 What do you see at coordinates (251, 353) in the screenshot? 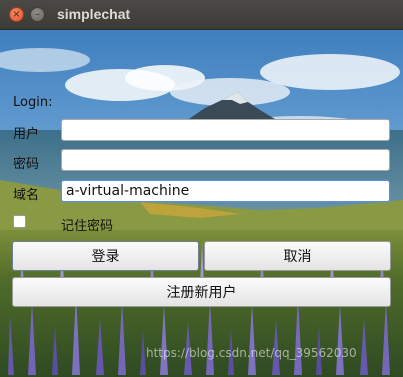
I see `watermark-text: https://blog.csdn.net/qq_39562030` at bounding box center [251, 353].